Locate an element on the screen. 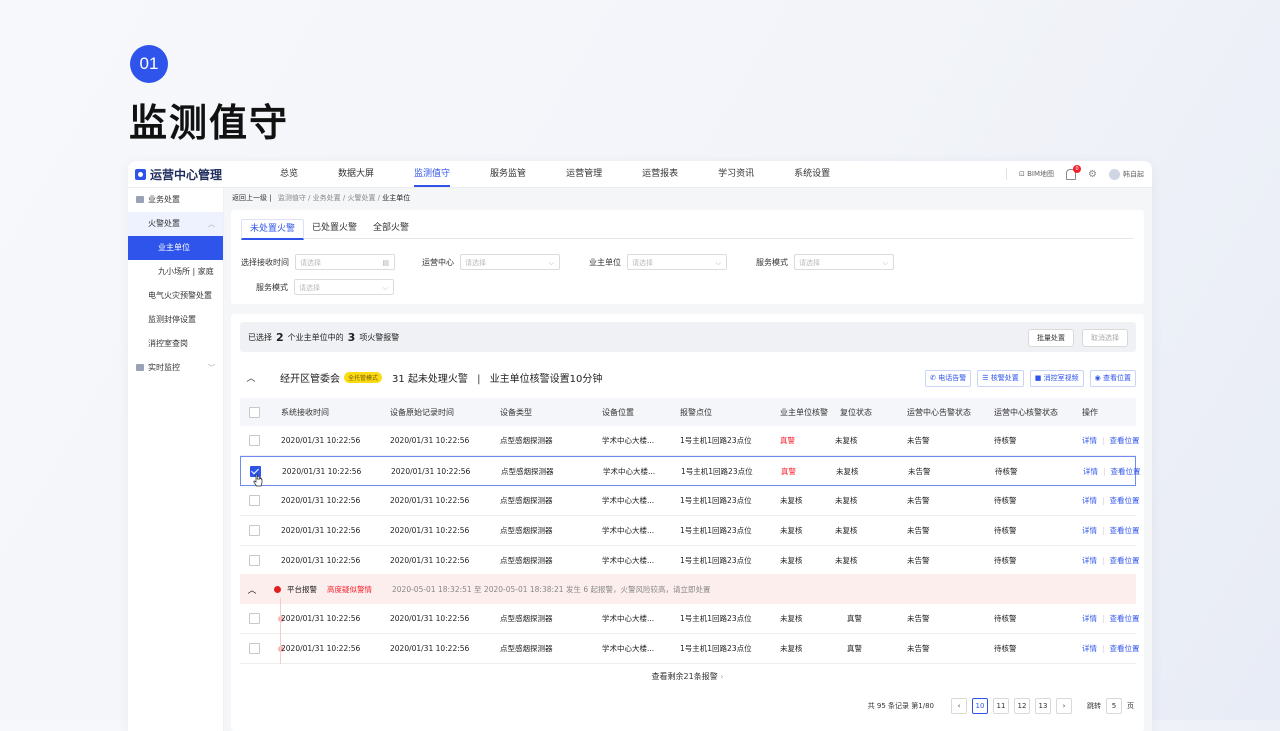 Image resolution: width=1280 pixels, height=731 pixels. nav-item-data-screen: 数据大屏 is located at coordinates (356, 174).